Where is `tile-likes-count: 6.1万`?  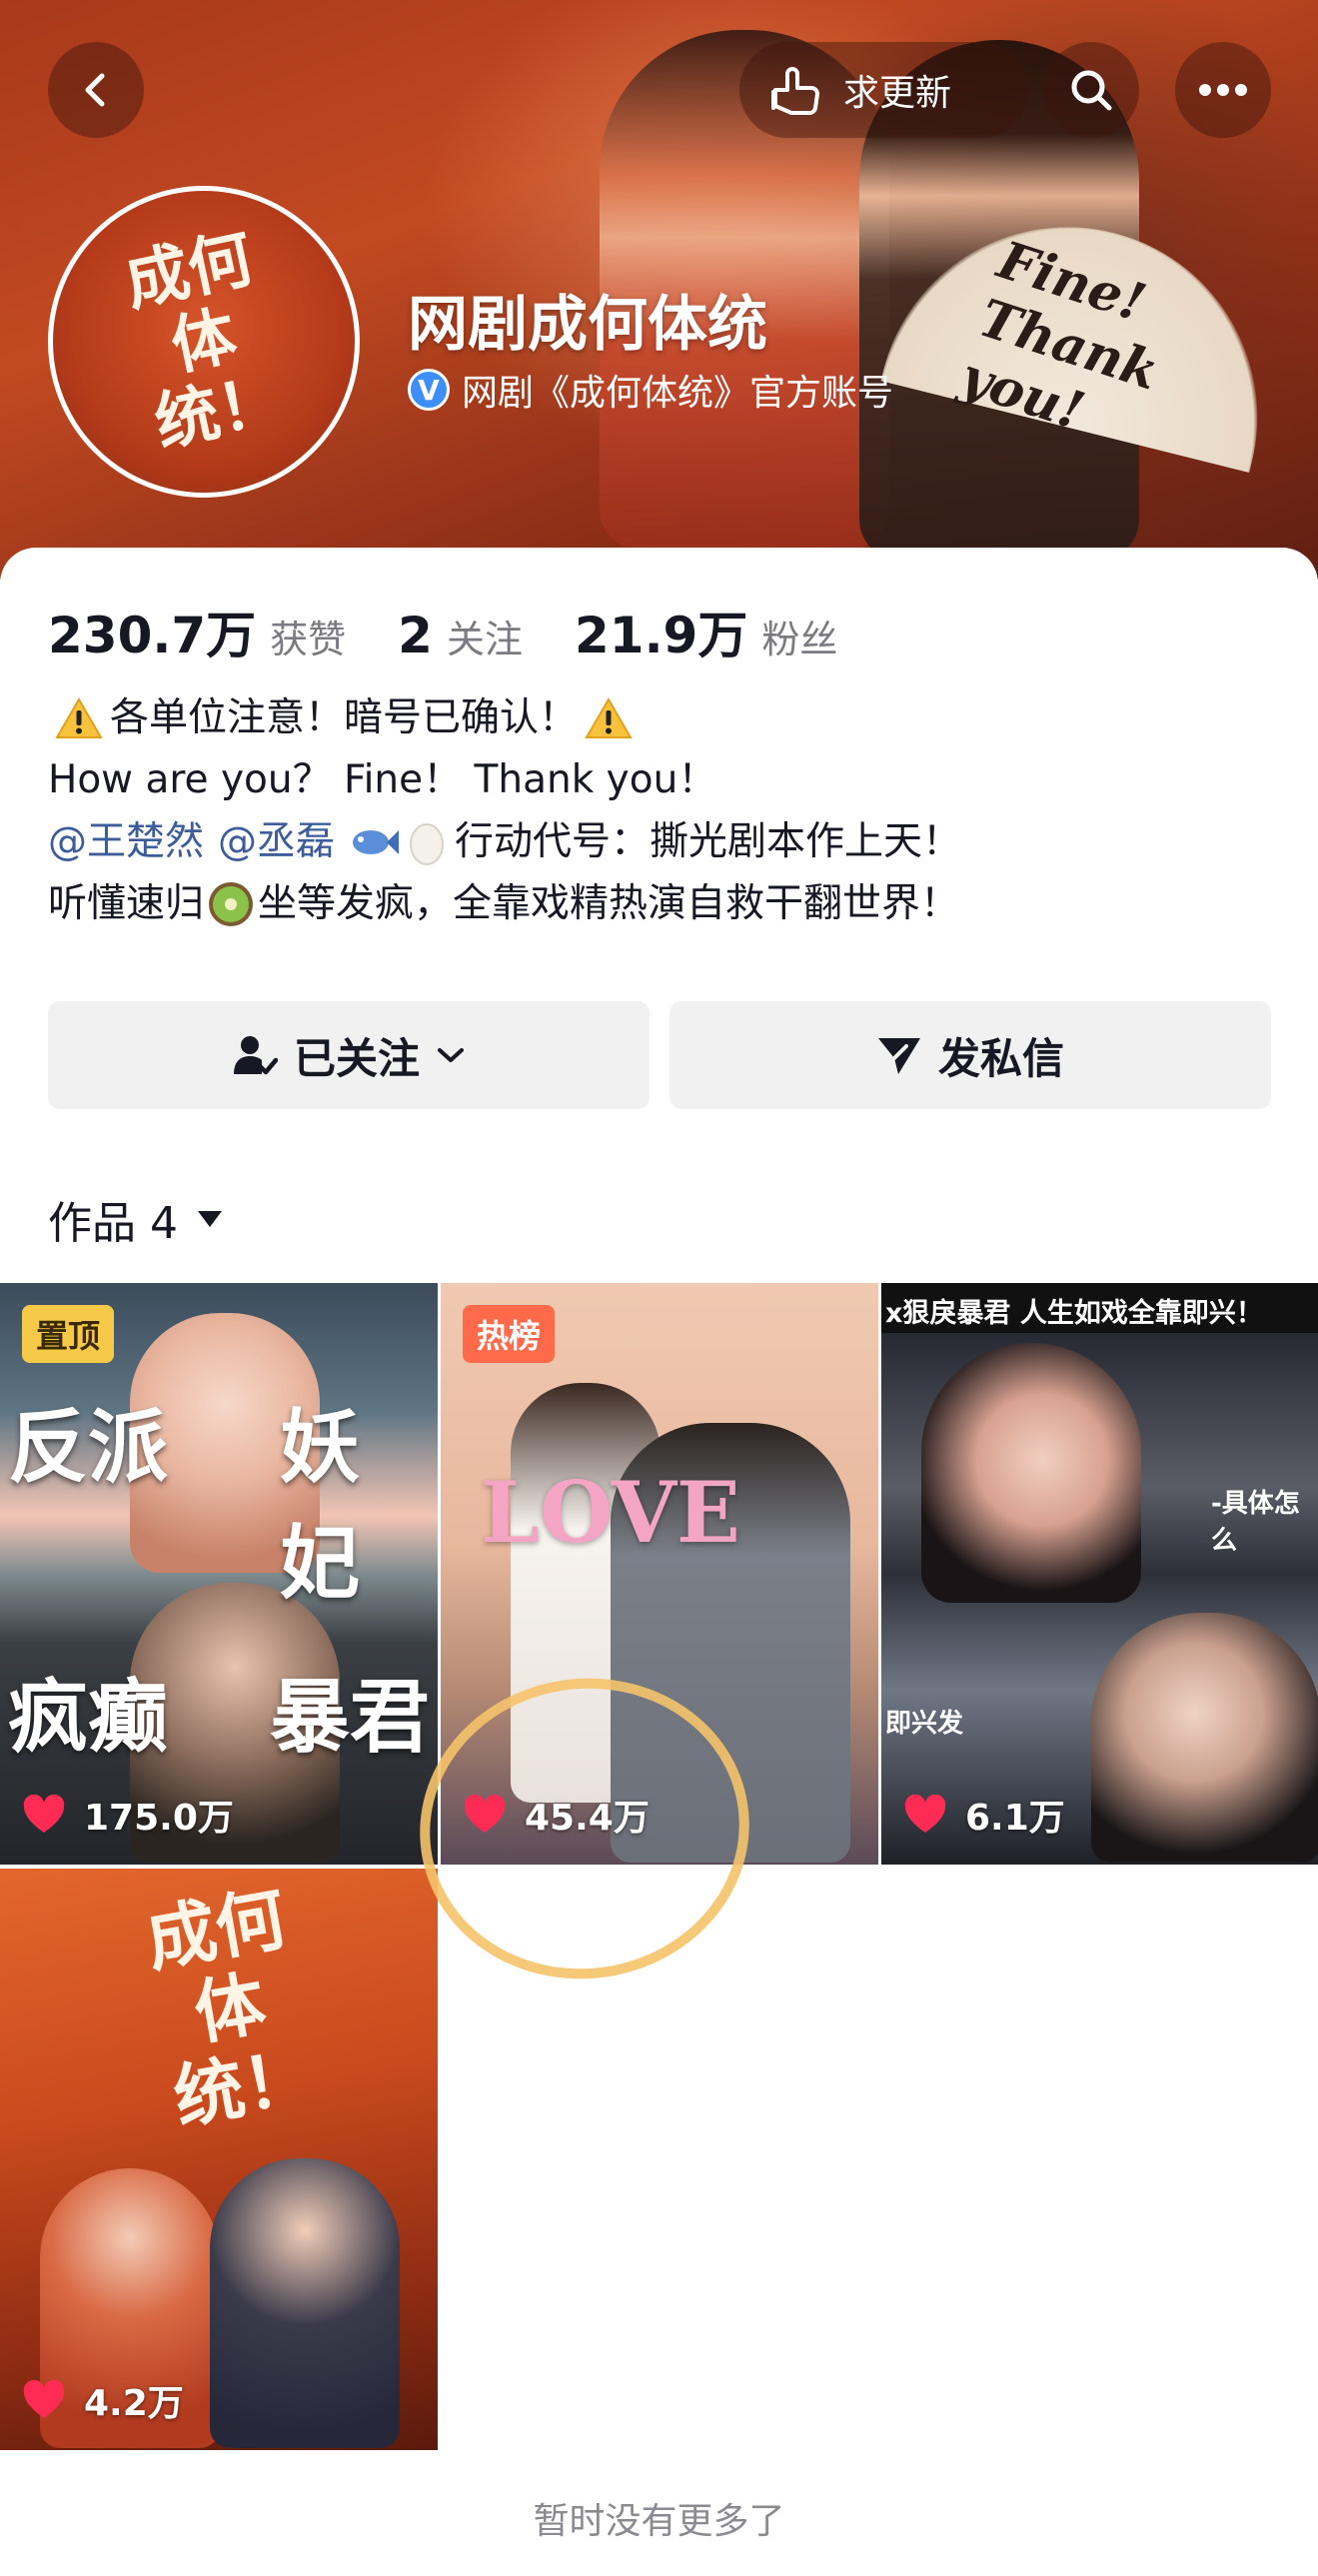 tile-likes-count: 6.1万 is located at coordinates (1015, 1818).